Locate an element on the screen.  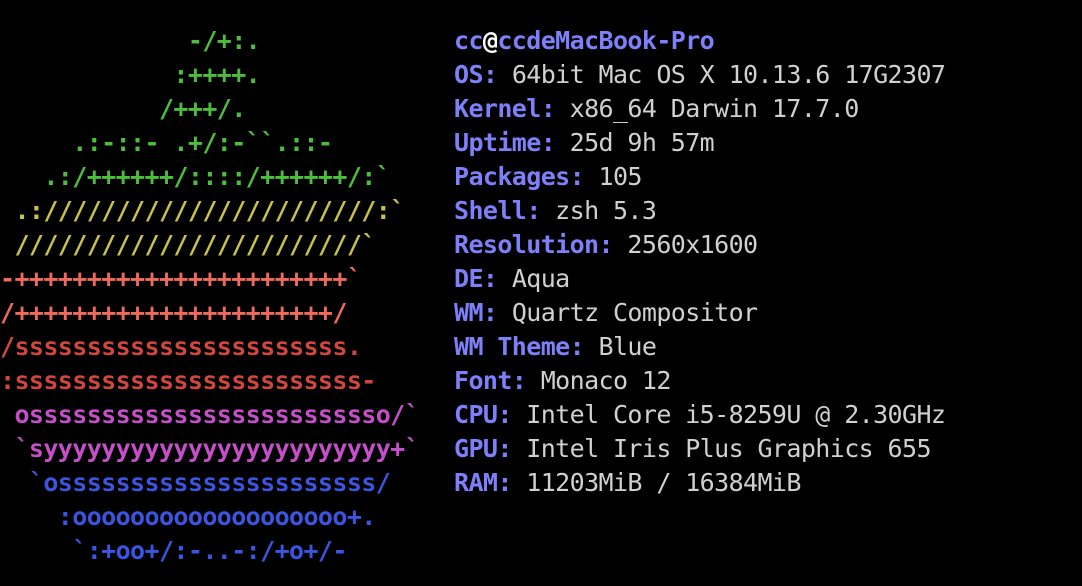
info-row-gpu: GPU: Intel Iris Plus Graphics 655 is located at coordinates (764, 449).